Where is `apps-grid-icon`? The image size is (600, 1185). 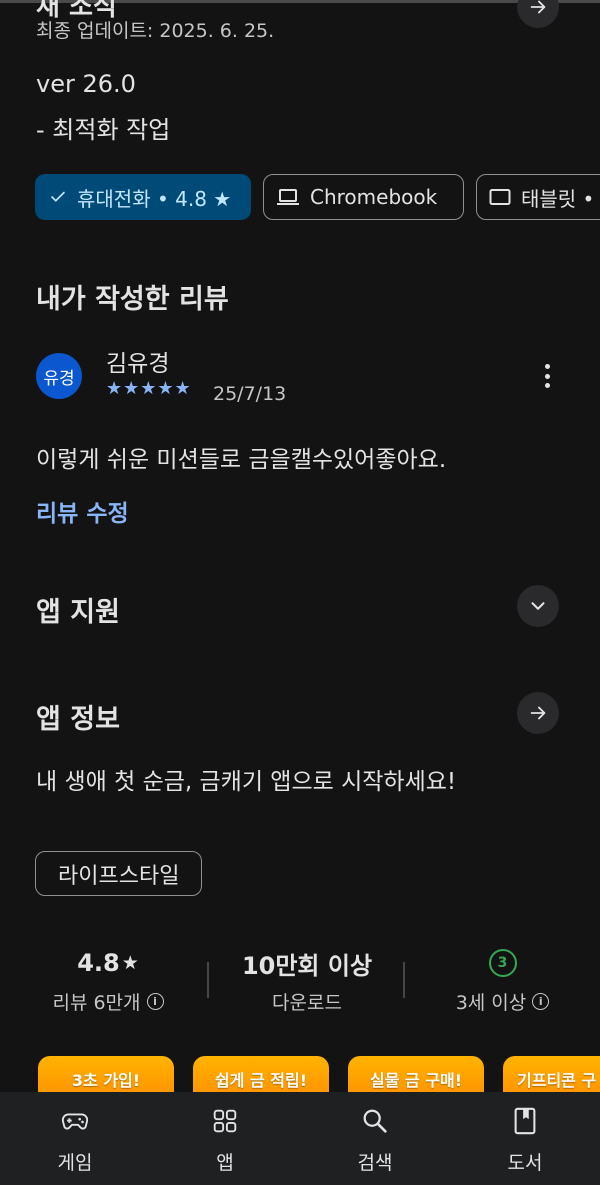 apps-grid-icon is located at coordinates (225, 1121).